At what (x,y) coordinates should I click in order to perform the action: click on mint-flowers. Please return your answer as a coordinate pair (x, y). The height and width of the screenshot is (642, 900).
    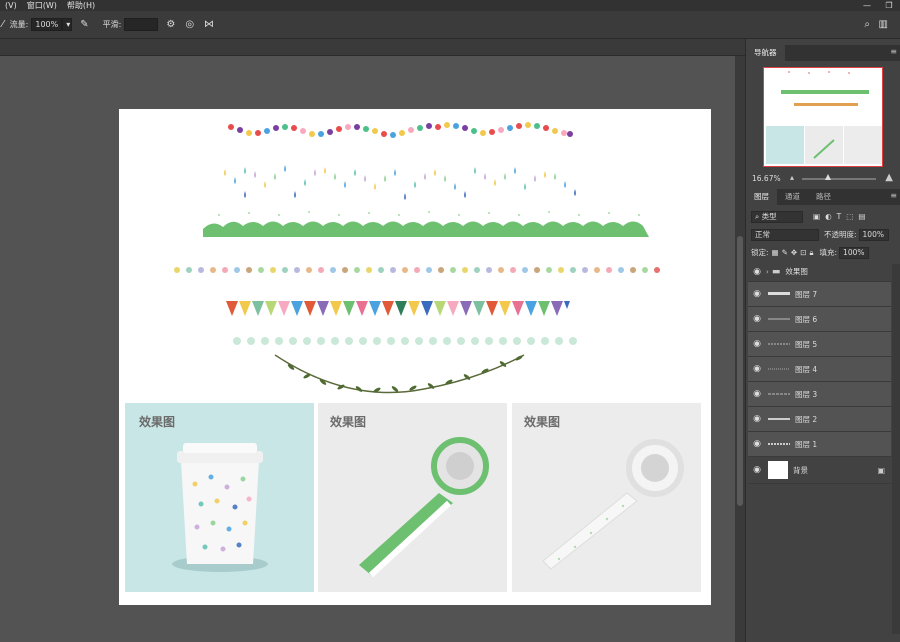
    Looking at the image, I should click on (405, 341).